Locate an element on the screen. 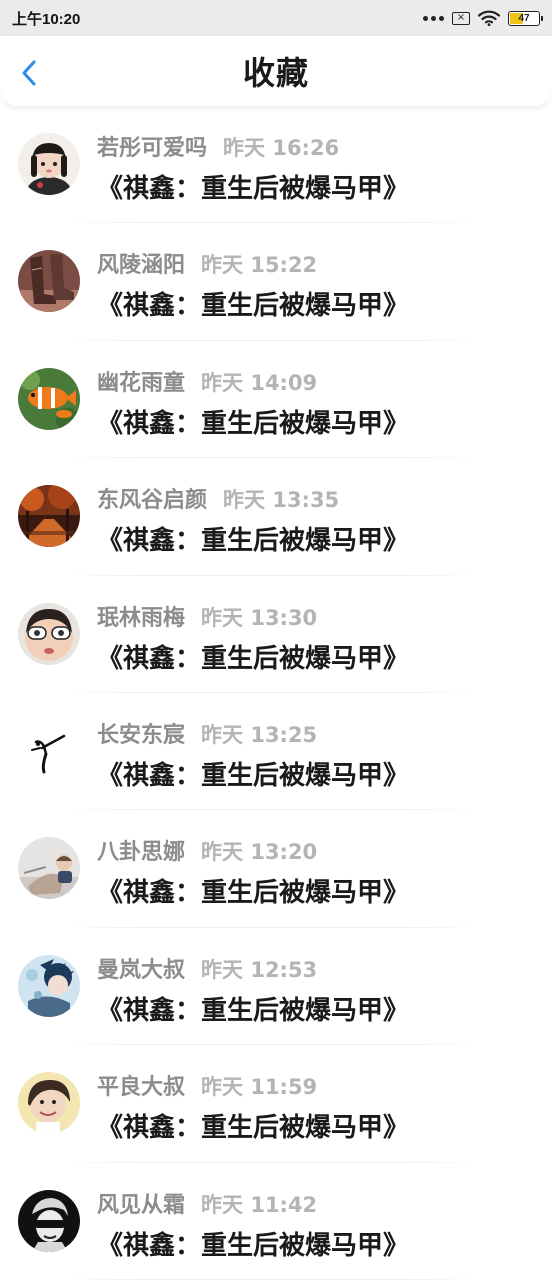 The width and height of the screenshot is (552, 1280). item-text: 珉林雨梅 昨天 13:30 《祺鑫：重生后被爆马甲》 is located at coordinates (253, 637).